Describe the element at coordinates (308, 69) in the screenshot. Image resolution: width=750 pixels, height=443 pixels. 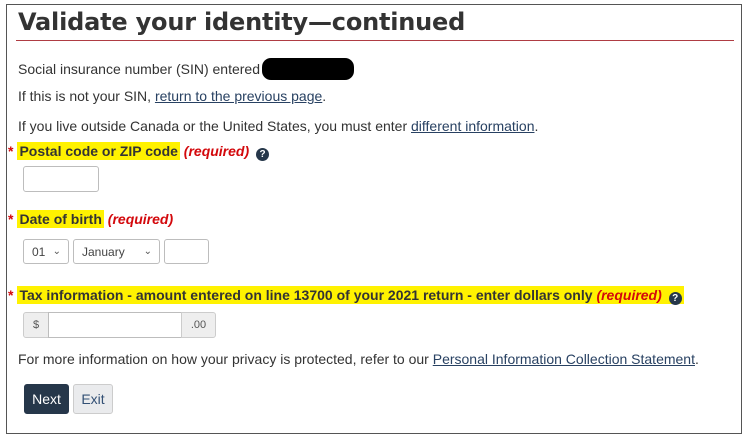
I see `redacted-sin-mark` at that location.